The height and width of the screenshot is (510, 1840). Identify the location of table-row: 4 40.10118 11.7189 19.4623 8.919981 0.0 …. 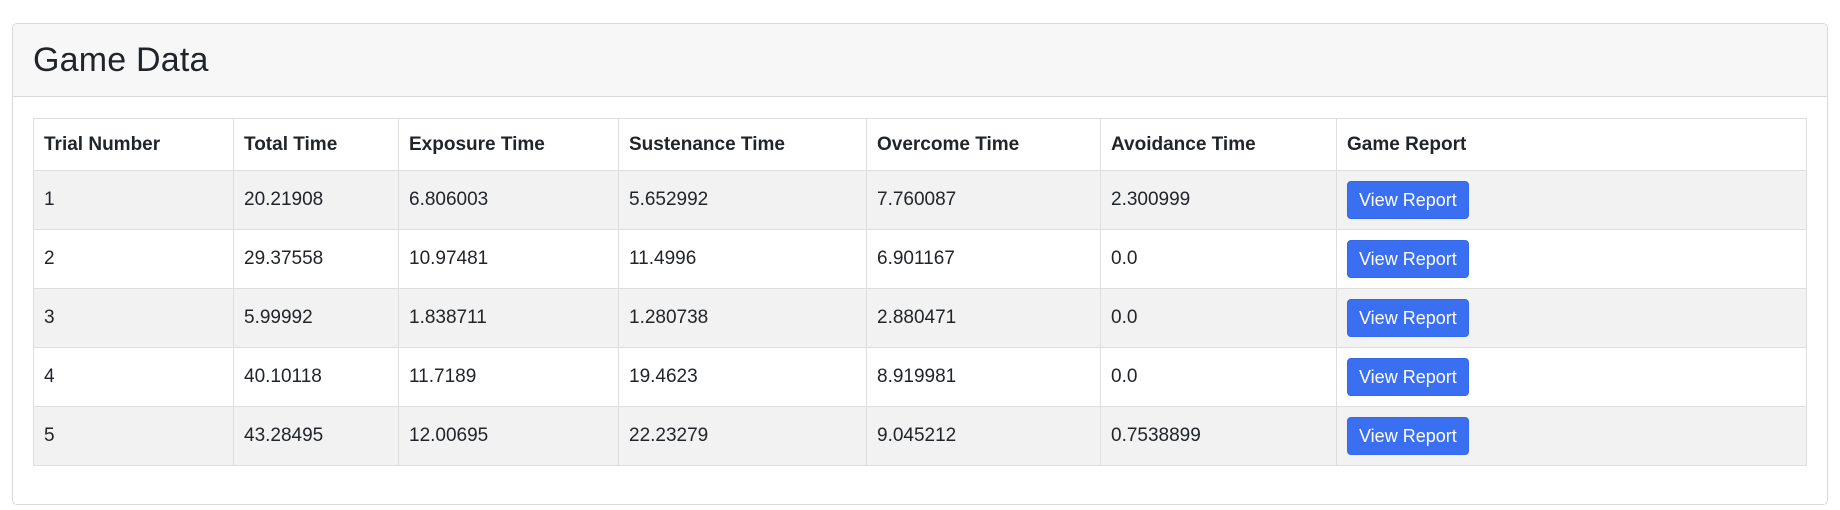
(920, 377).